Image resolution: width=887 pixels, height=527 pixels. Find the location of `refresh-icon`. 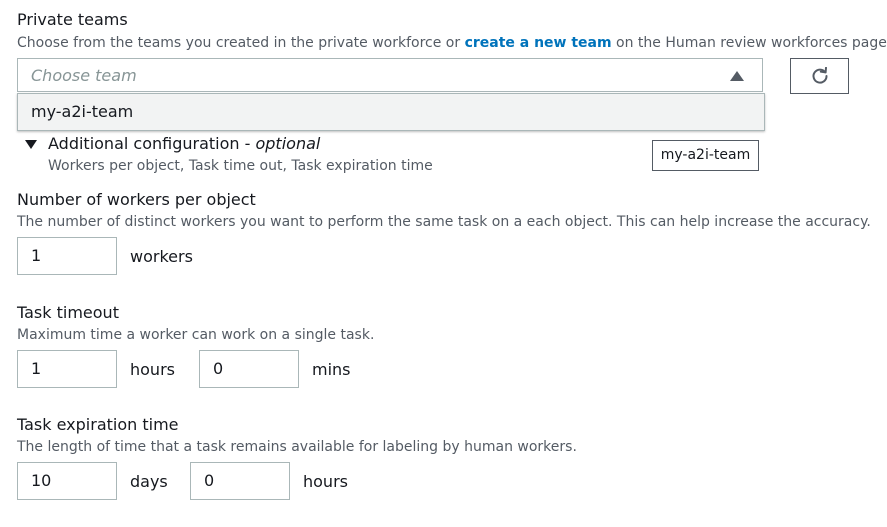

refresh-icon is located at coordinates (820, 75).